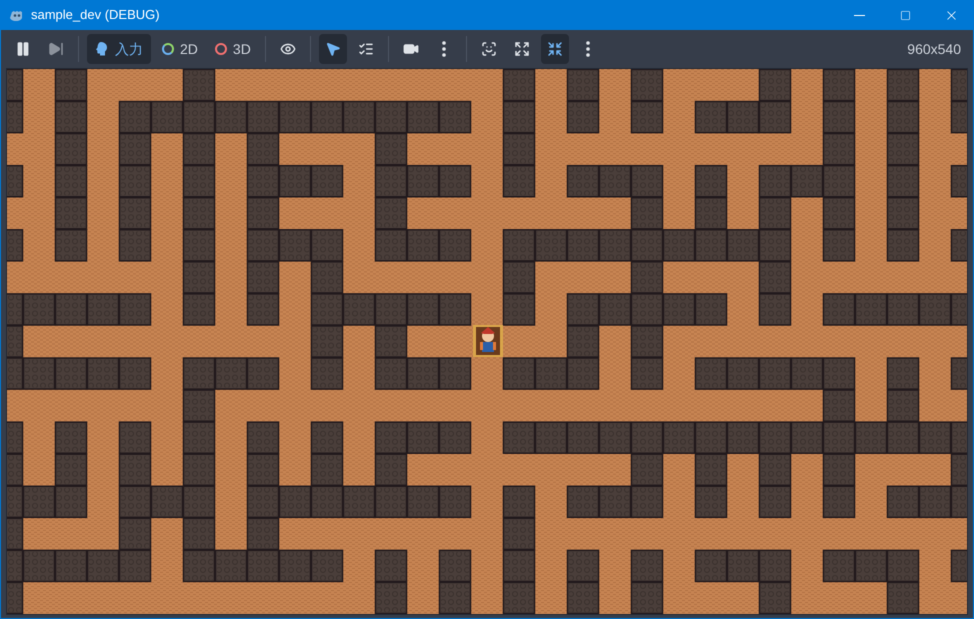  I want to click on fit-button, so click(554, 49).